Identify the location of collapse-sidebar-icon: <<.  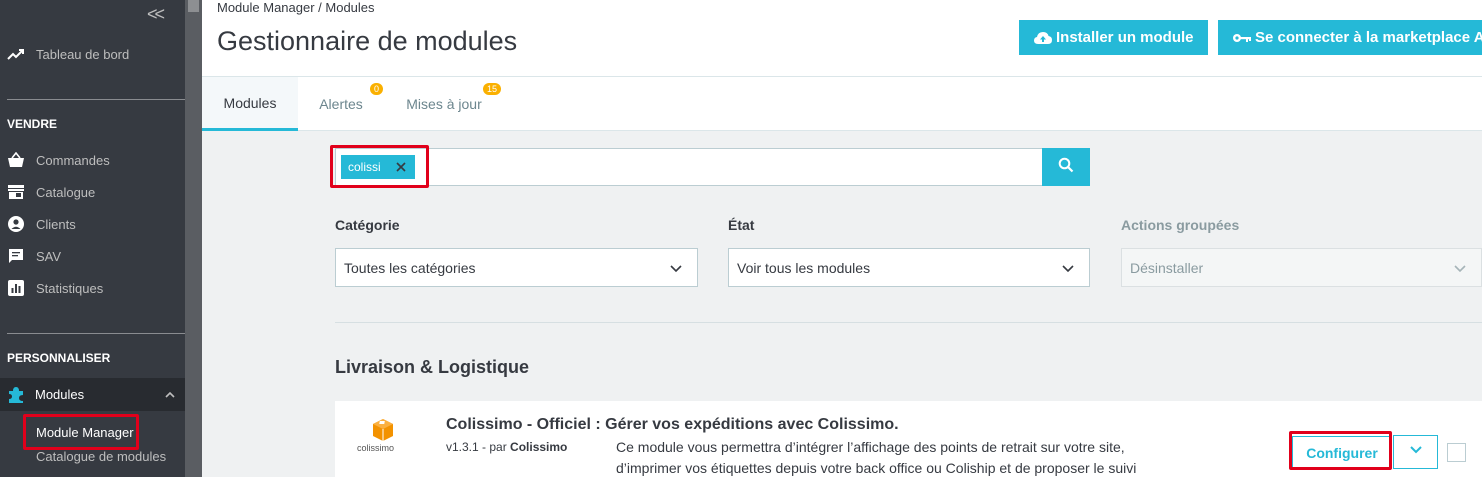
(156, 14).